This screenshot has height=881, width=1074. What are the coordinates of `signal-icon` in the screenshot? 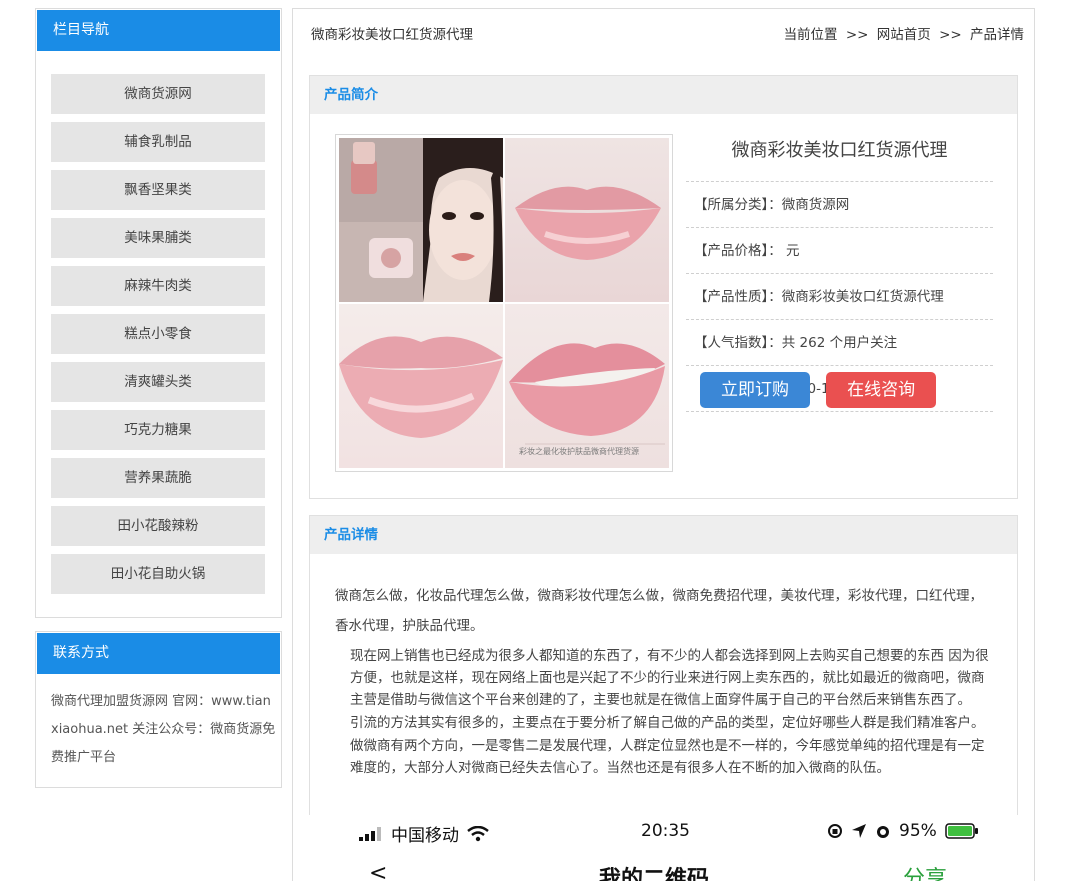 It's located at (370, 833).